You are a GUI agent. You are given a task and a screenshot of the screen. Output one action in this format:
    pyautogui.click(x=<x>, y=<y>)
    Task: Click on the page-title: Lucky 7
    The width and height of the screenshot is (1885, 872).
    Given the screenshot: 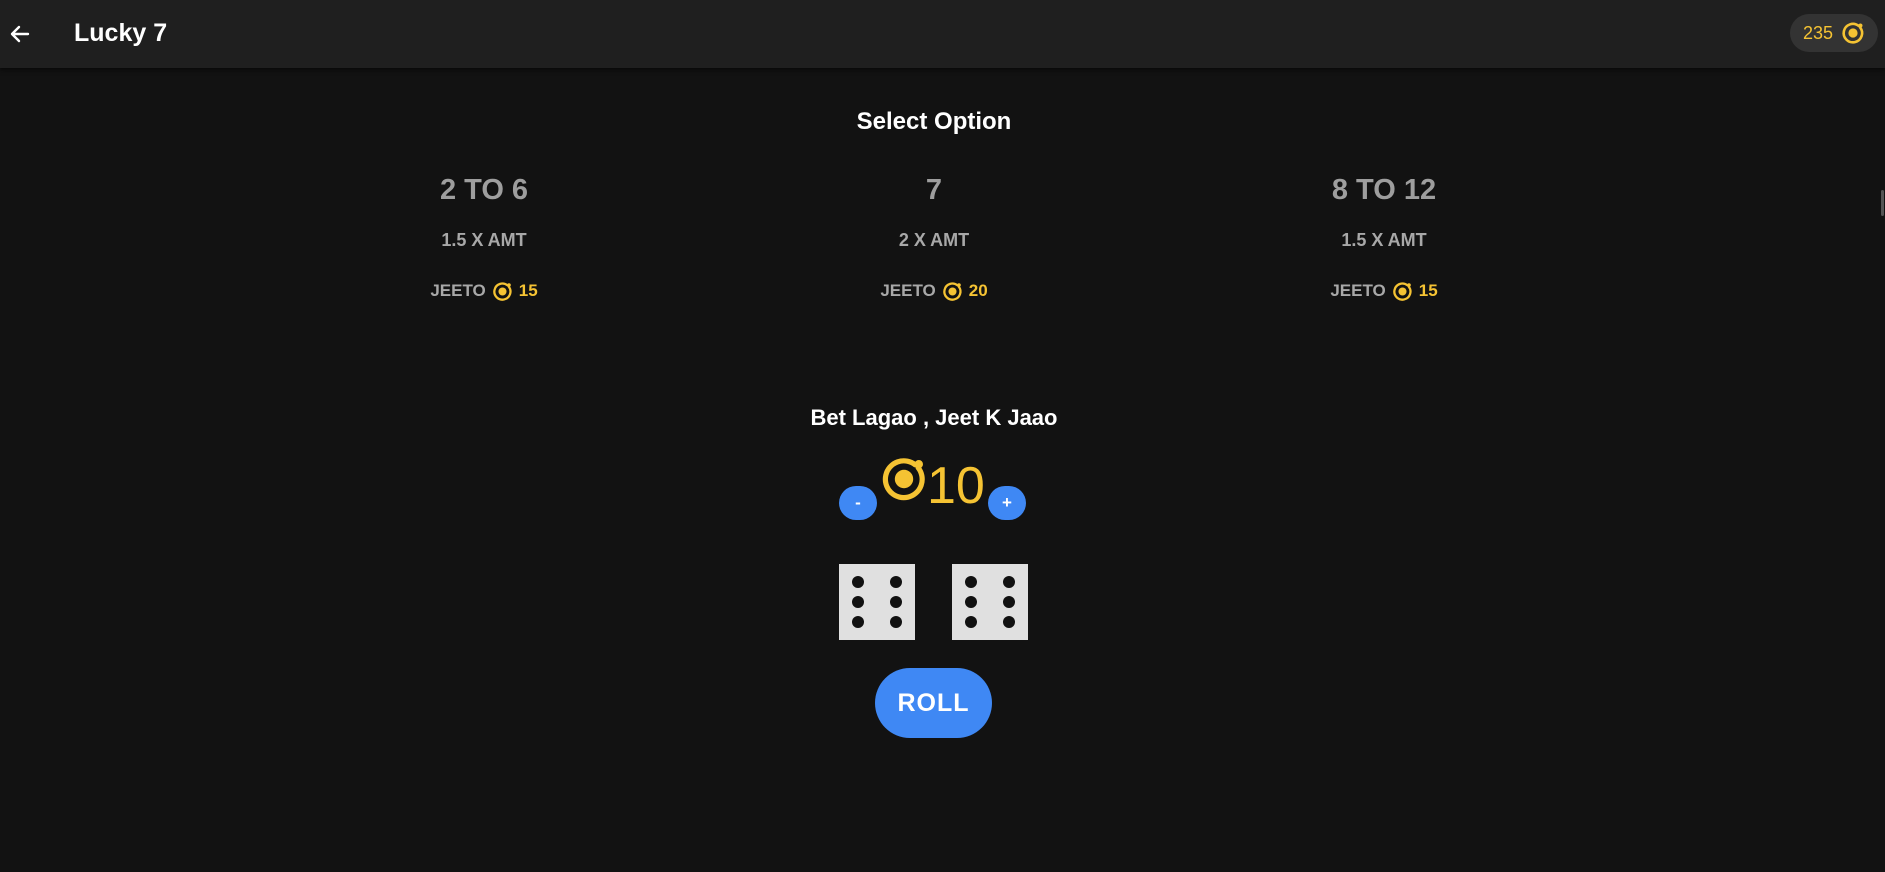 What is the action you would take?
    pyautogui.click(x=121, y=33)
    